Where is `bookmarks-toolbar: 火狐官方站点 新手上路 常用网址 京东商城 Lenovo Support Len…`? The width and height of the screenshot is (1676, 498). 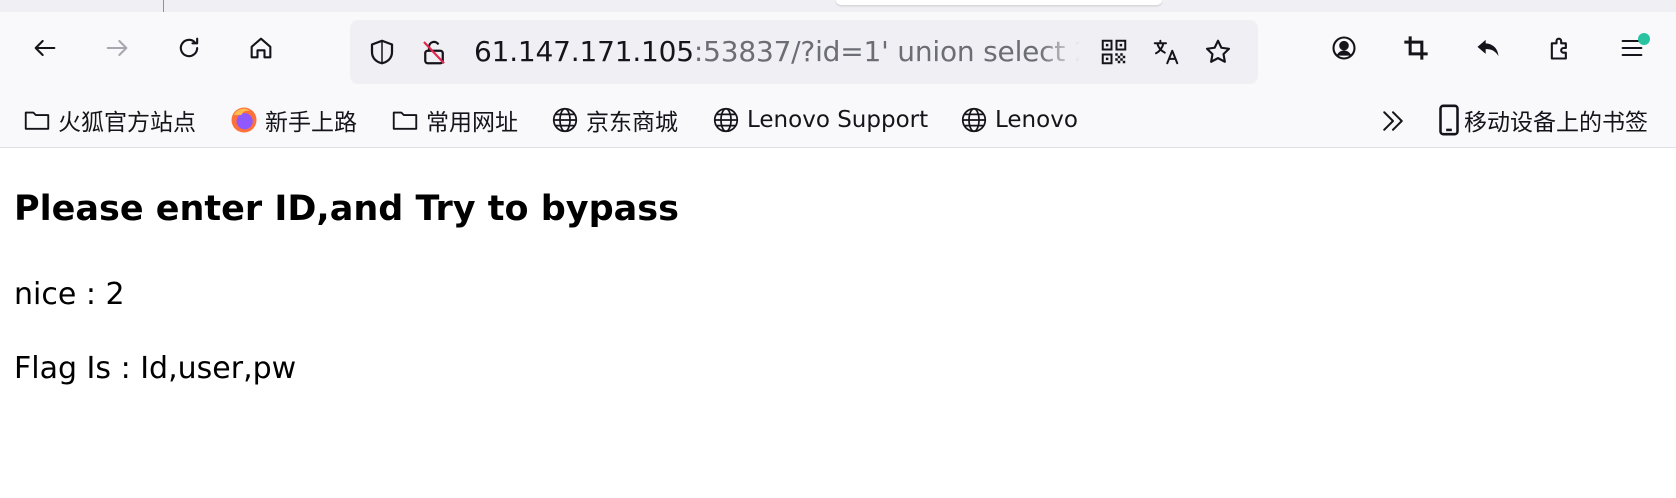
bookmarks-toolbar: 火狐官方站点 新手上路 常用网址 京东商城 Lenovo Support Len… is located at coordinates (838, 120).